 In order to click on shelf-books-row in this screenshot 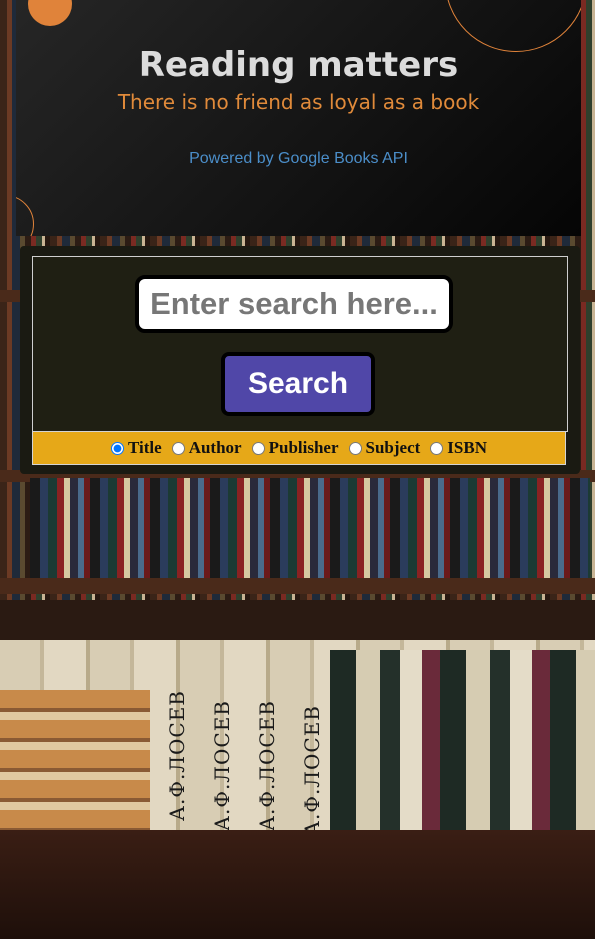, I will do `click(310, 528)`.